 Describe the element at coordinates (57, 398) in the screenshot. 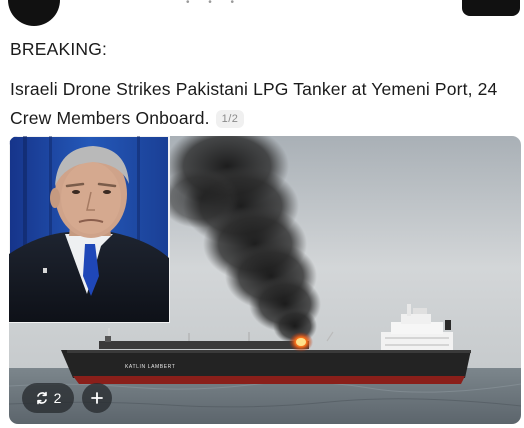

I see `repost-count: 2` at that location.